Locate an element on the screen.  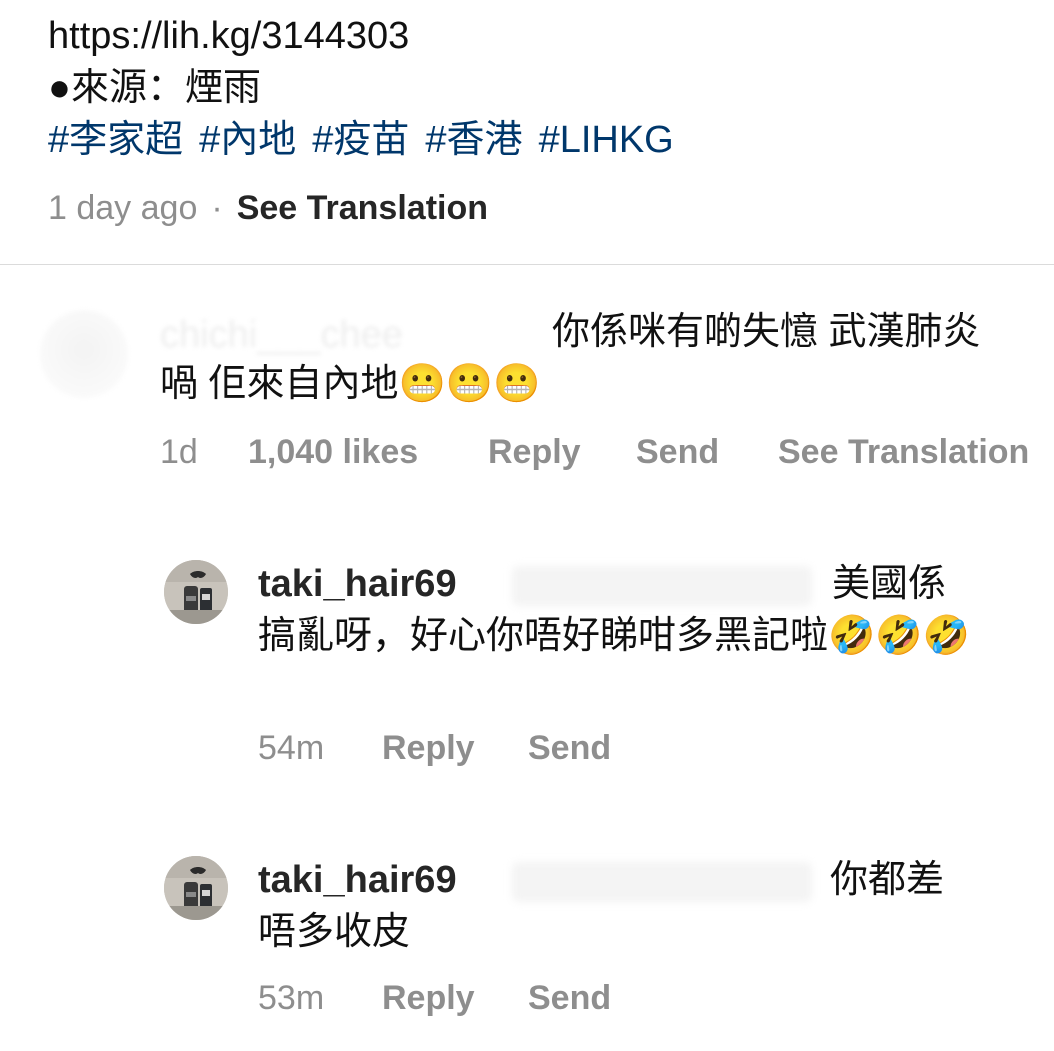
reply-time: 53m is located at coordinates (291, 998).